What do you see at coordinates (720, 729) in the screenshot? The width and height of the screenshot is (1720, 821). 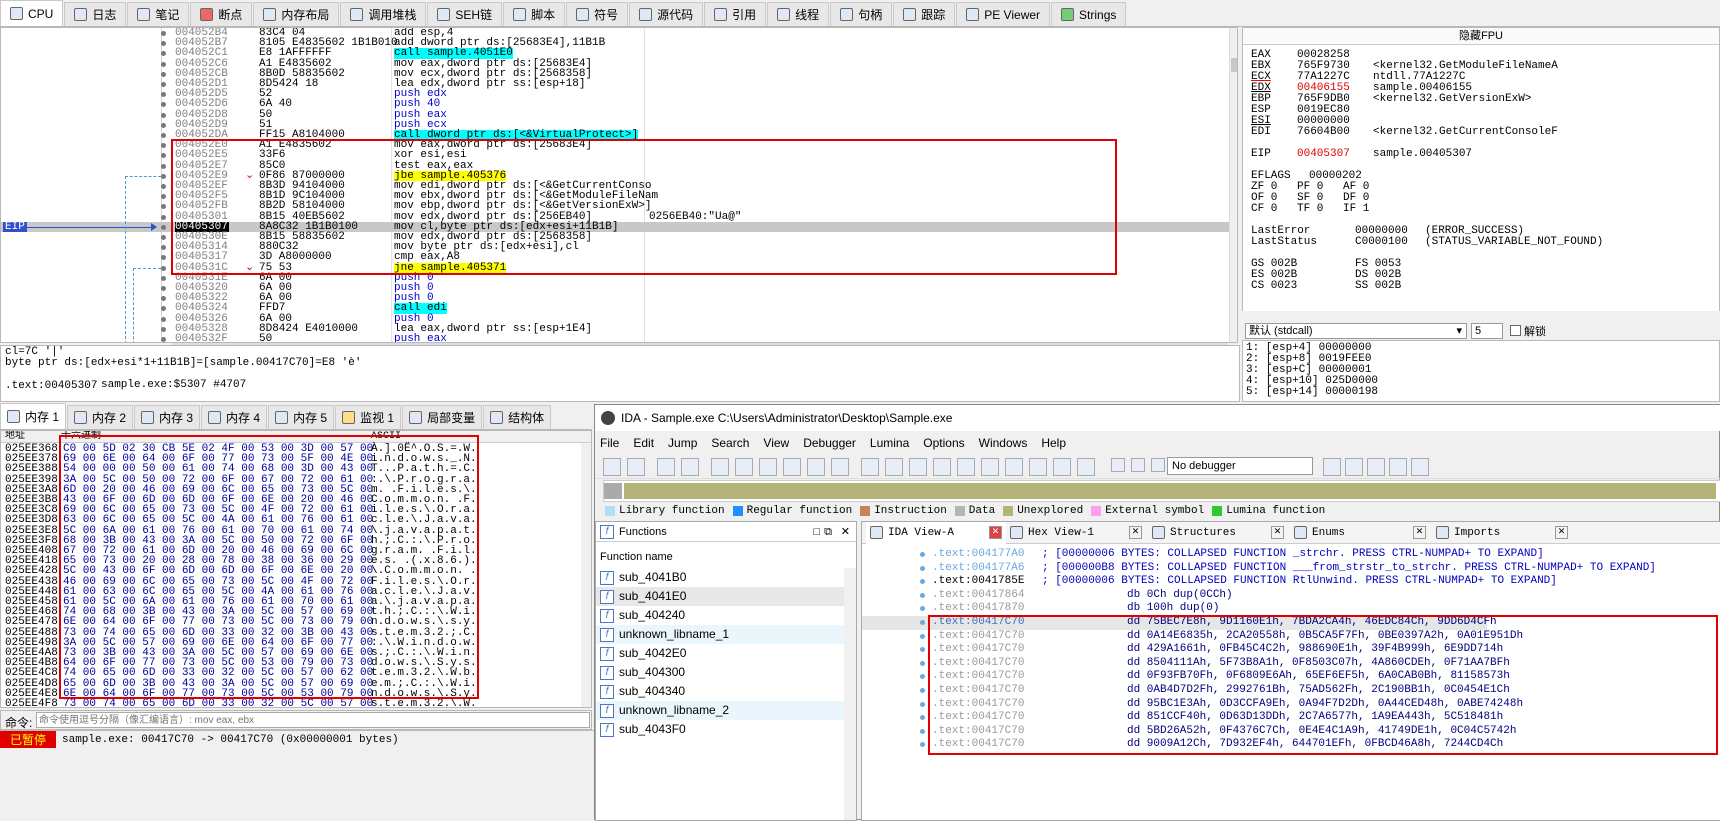 I see `function-list-item: f sub_4043F0` at bounding box center [720, 729].